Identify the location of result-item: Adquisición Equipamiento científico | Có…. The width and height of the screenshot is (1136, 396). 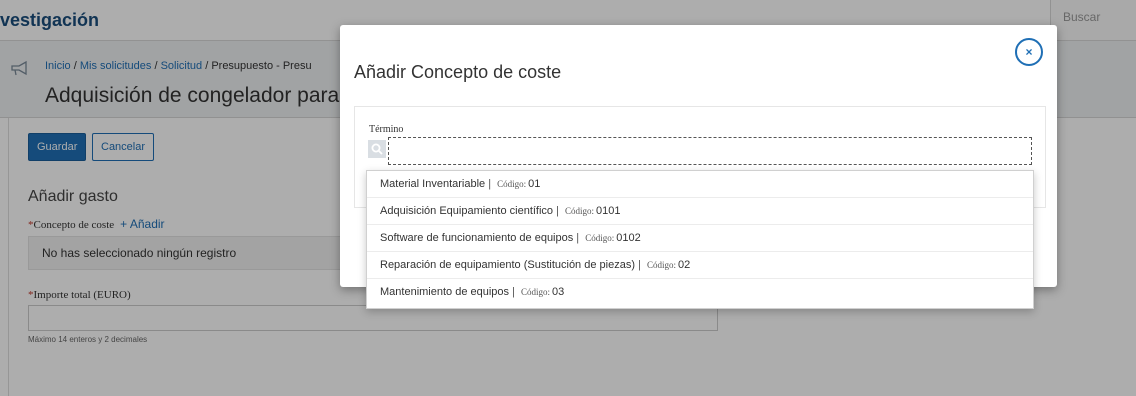
(700, 211).